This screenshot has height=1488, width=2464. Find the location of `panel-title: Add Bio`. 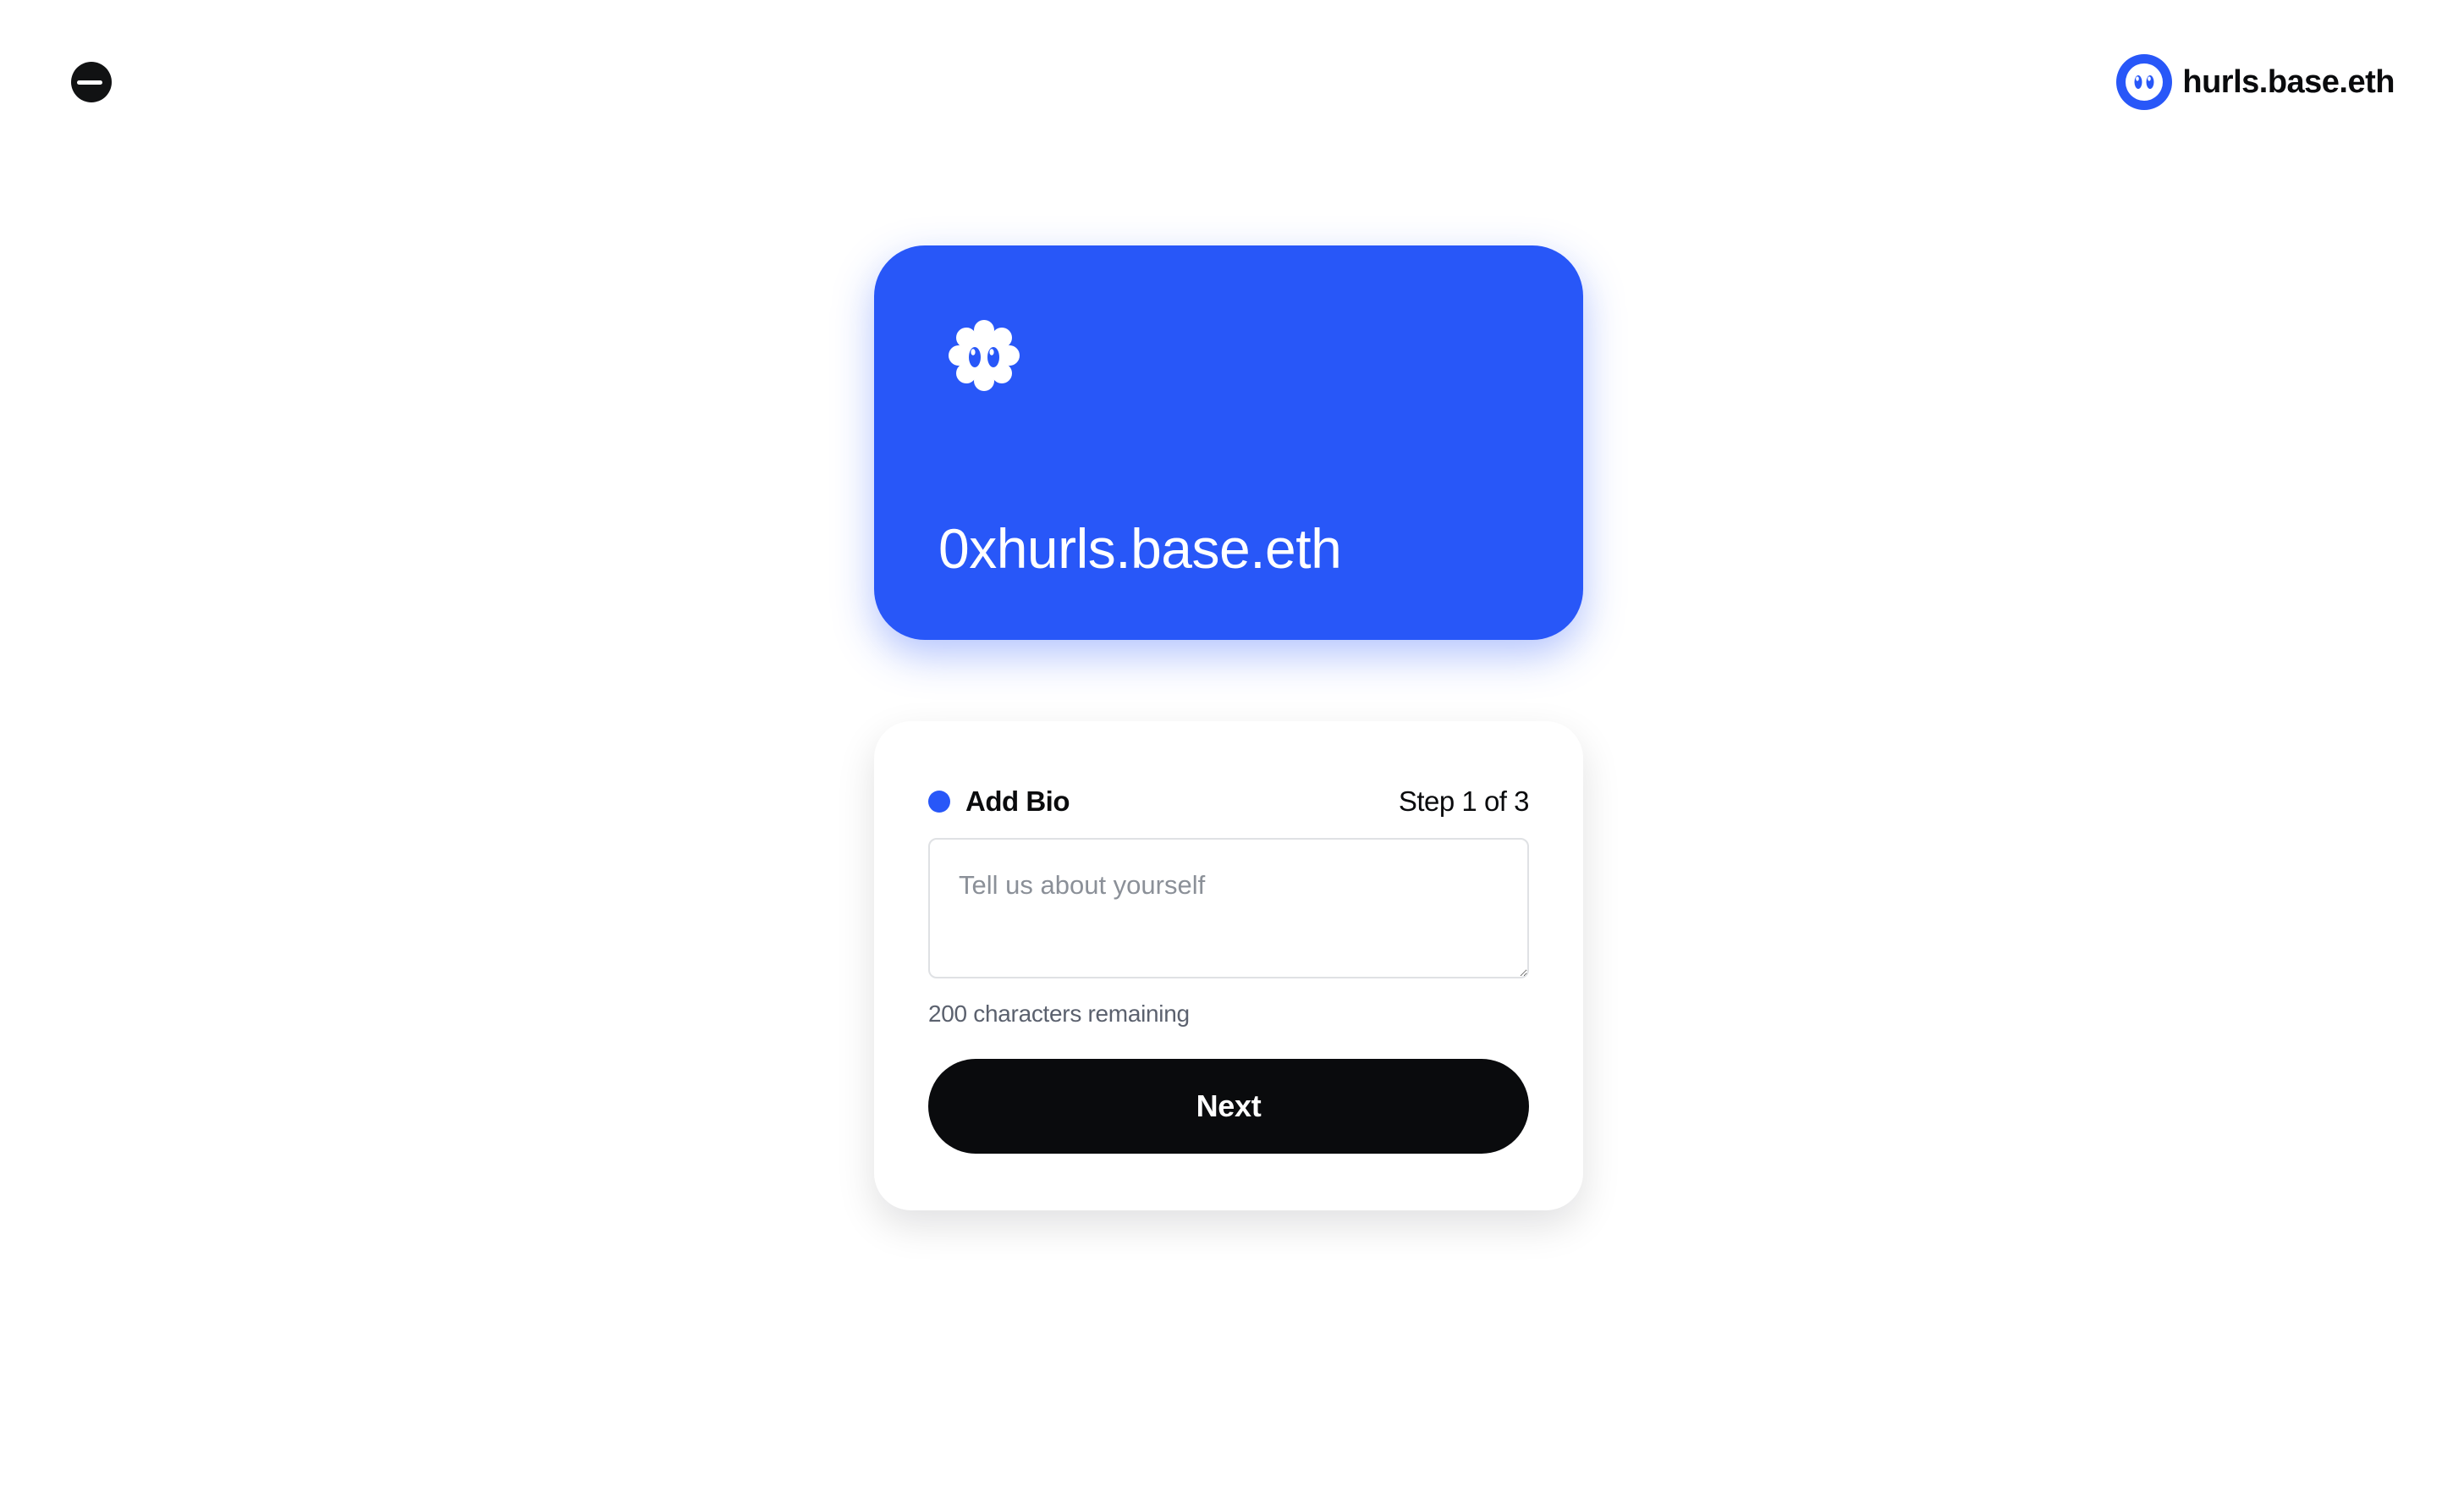

panel-title: Add Bio is located at coordinates (1017, 801).